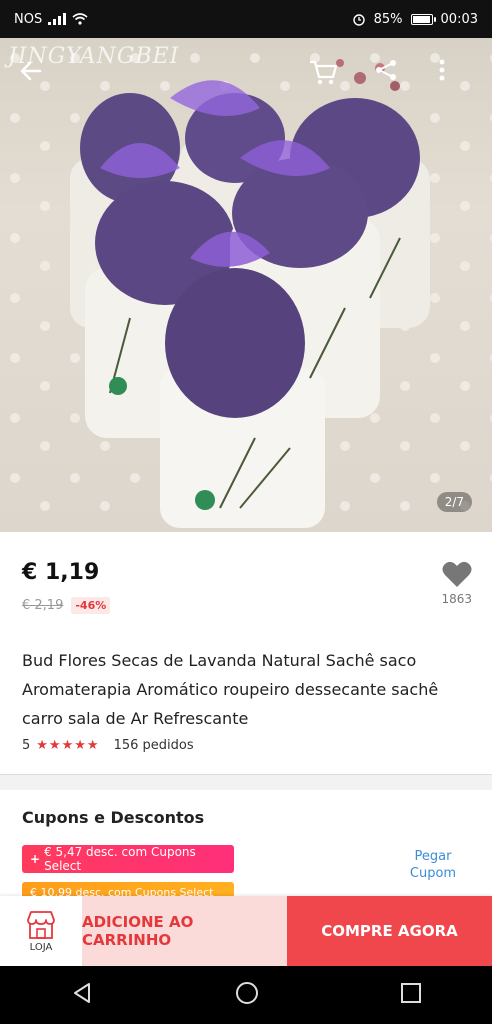 Image resolution: width=492 pixels, height=1024 pixels. What do you see at coordinates (31, 71) in the screenshot?
I see `arrow-left-icon` at bounding box center [31, 71].